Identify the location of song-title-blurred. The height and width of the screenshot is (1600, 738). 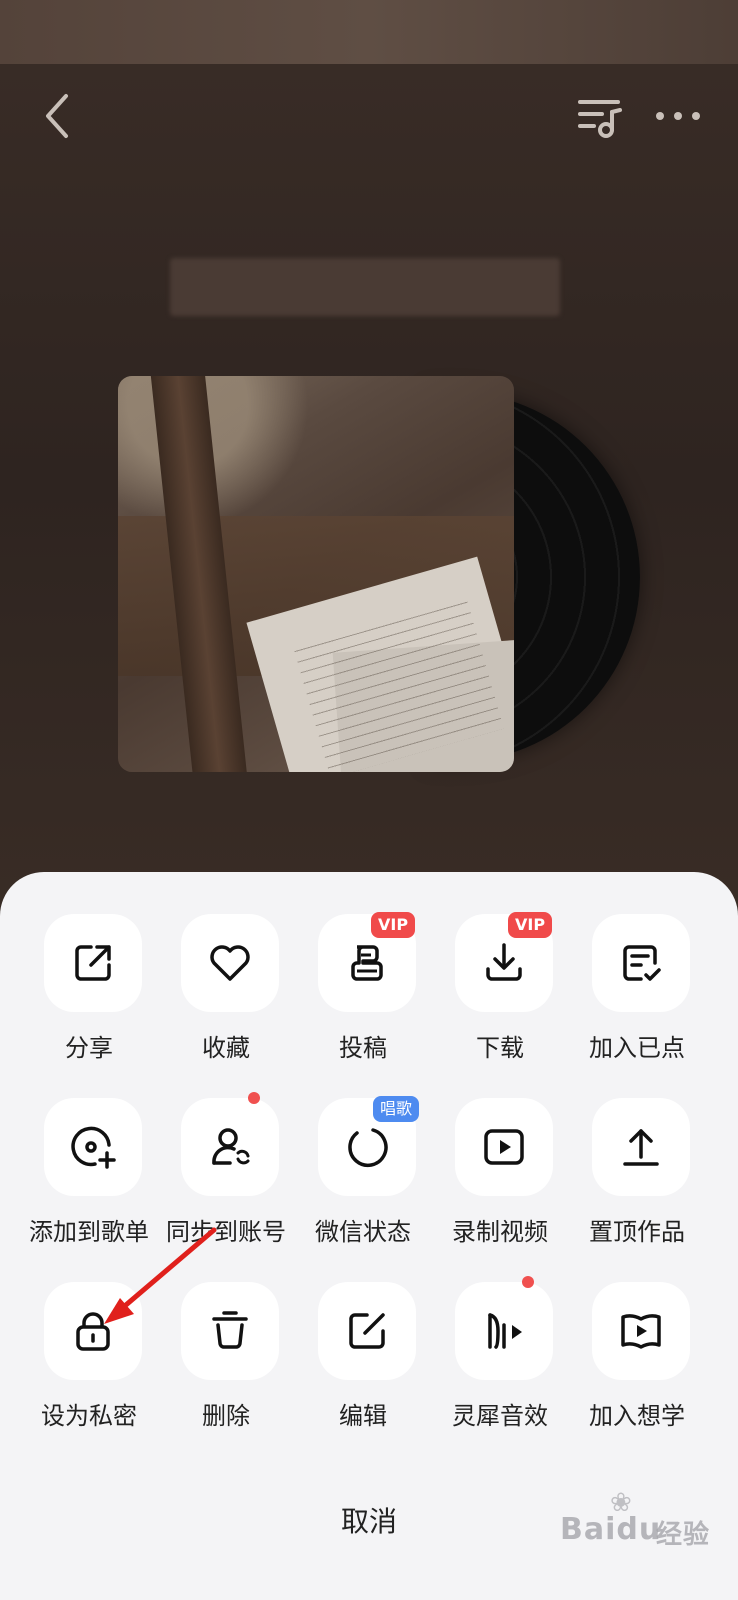
(365, 287).